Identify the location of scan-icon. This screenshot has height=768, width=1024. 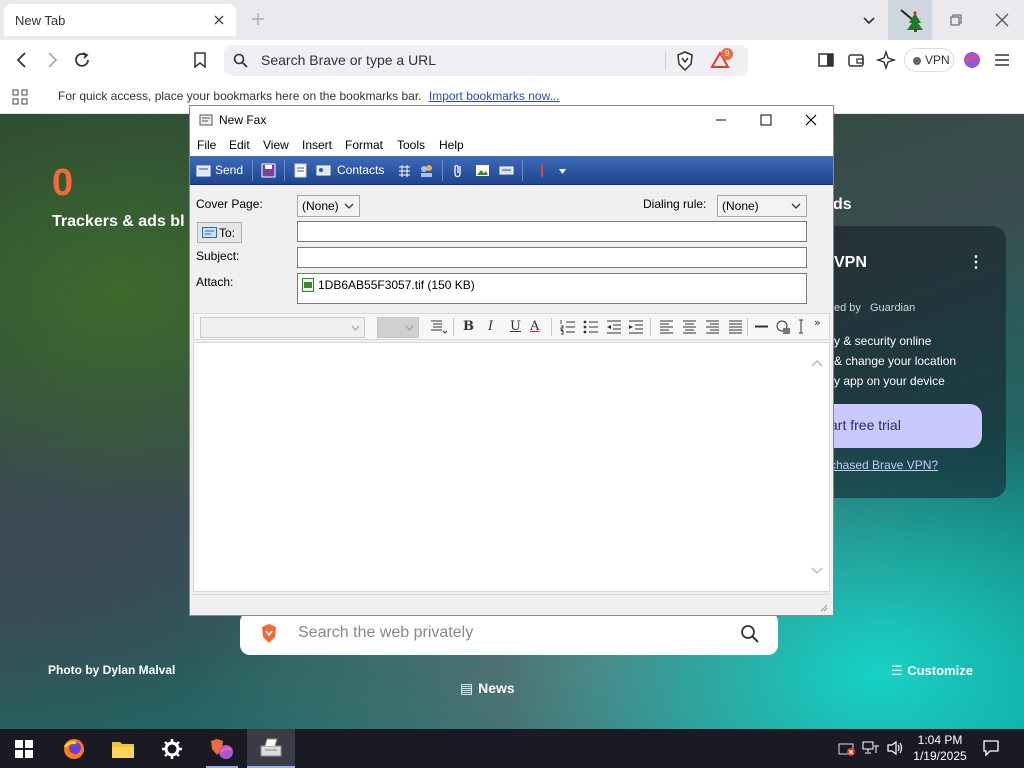
(506, 170).